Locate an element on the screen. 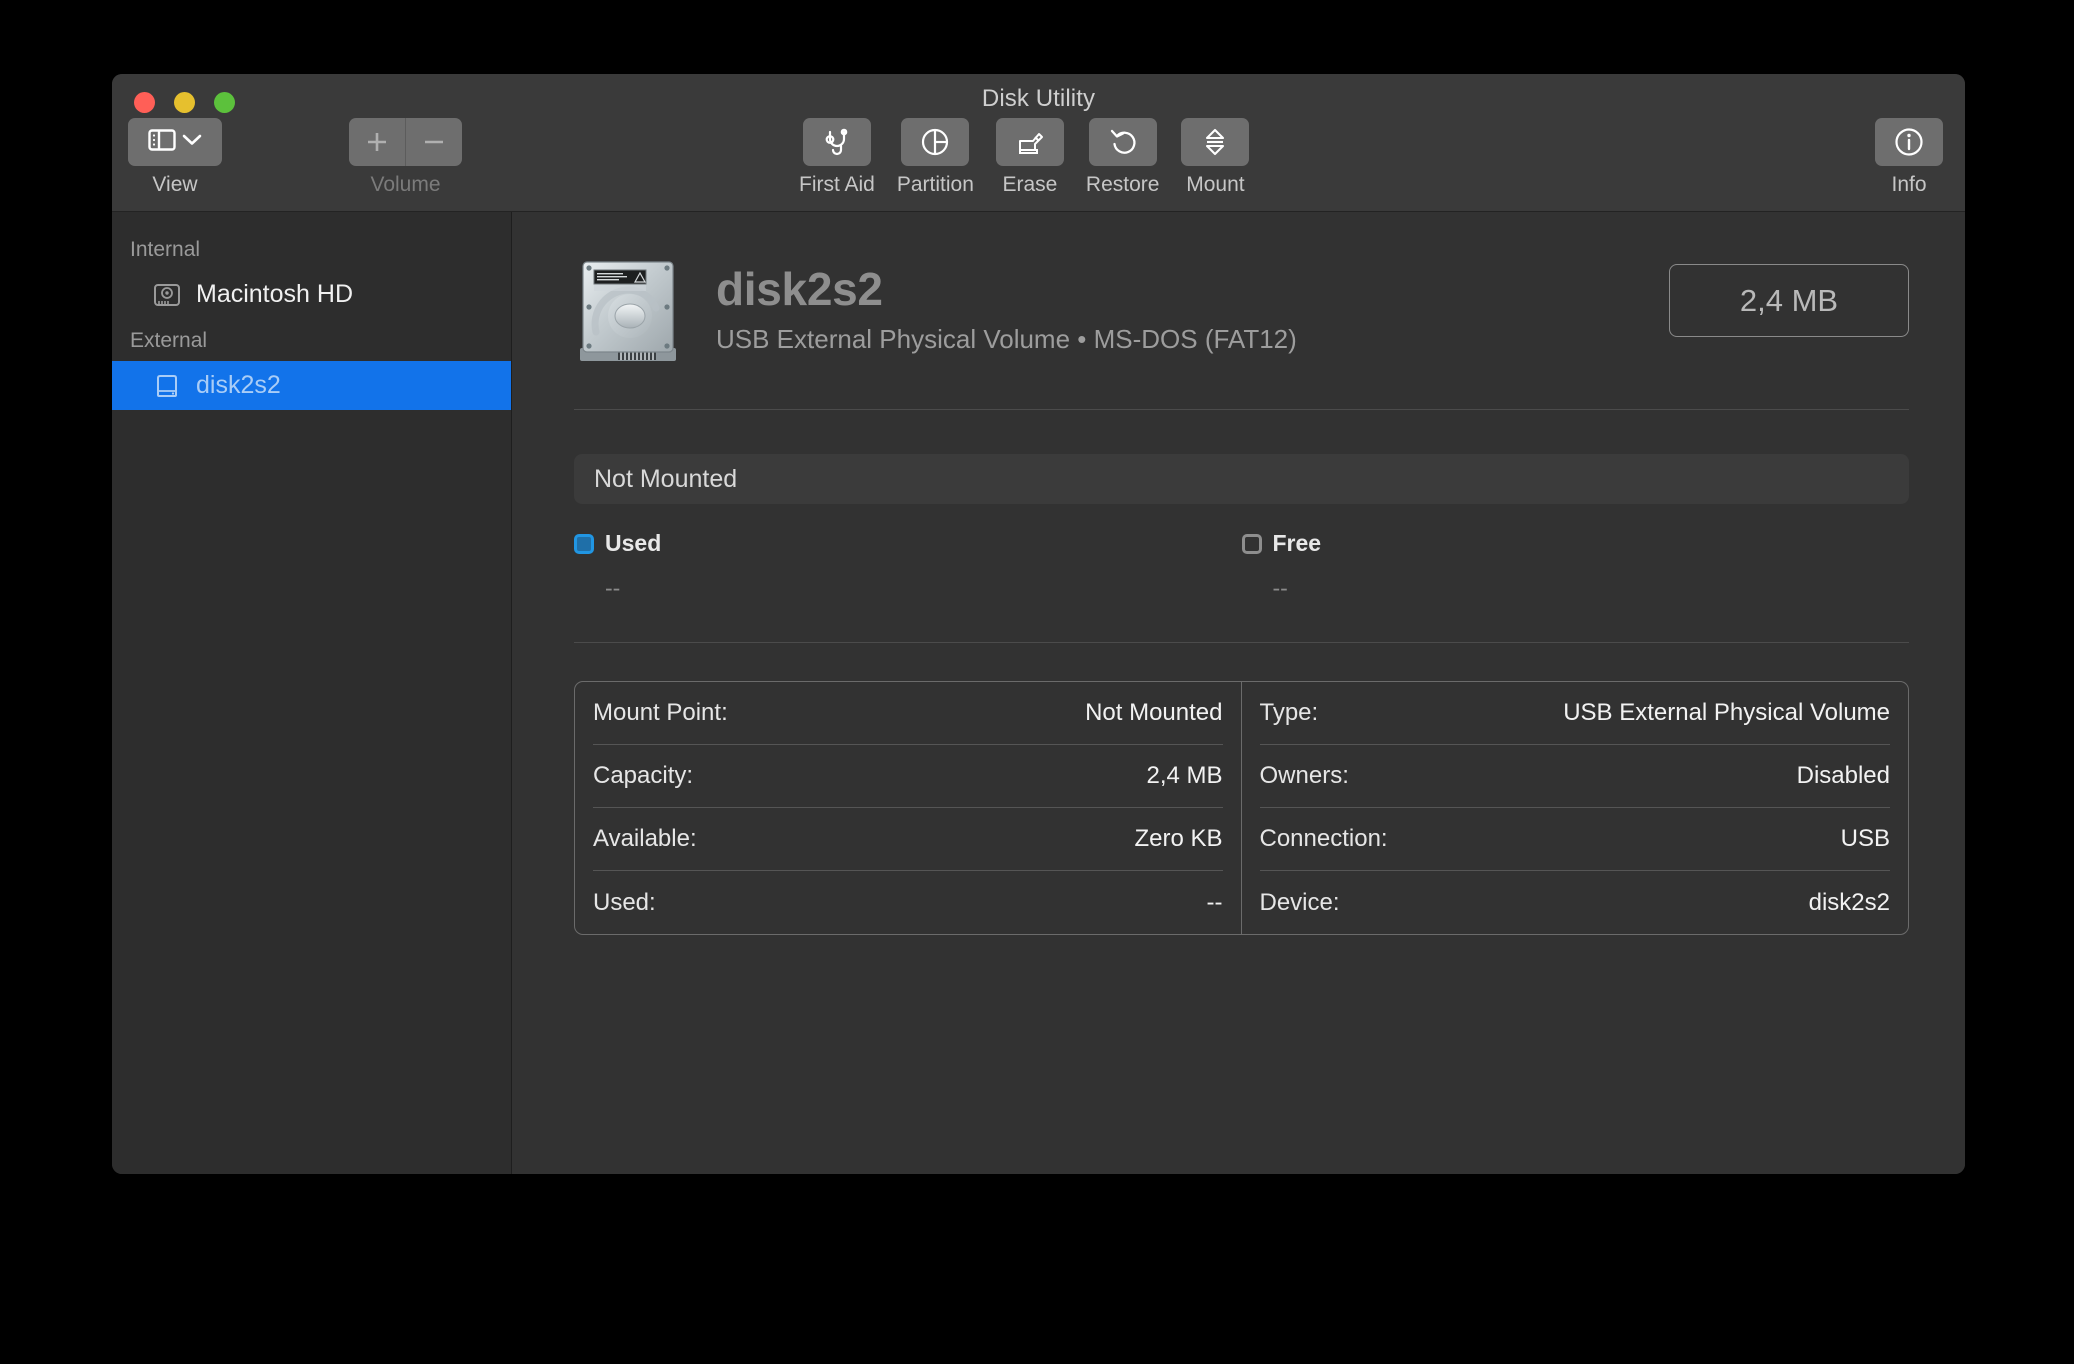 Image resolution: width=2074 pixels, height=1364 pixels. minus-icon is located at coordinates (434, 142).